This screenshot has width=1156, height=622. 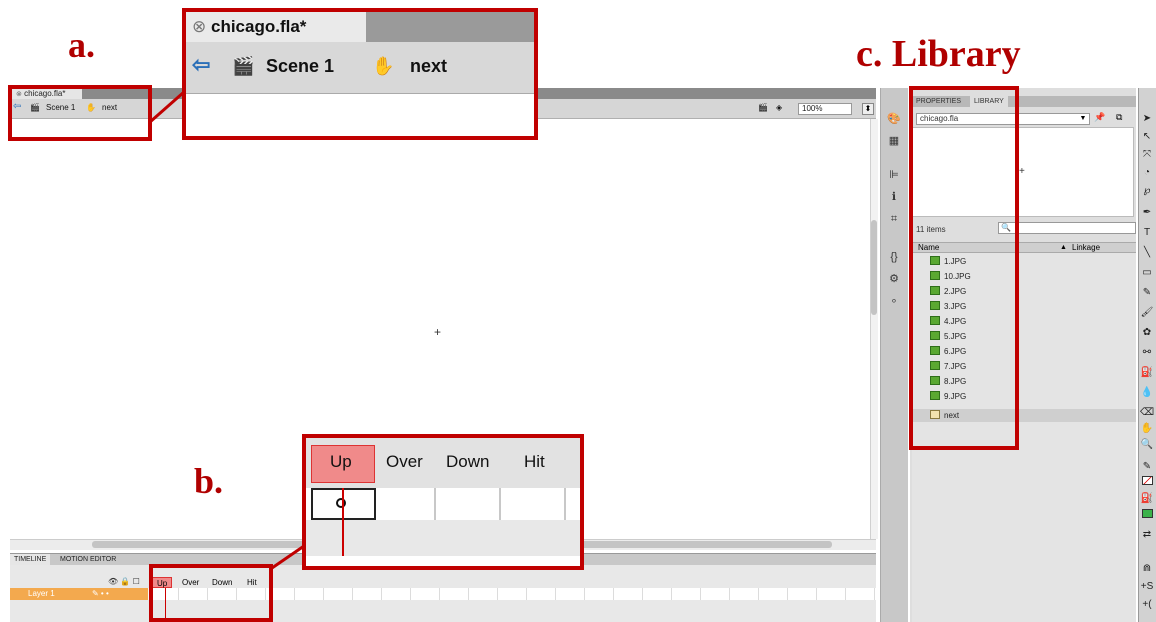 I want to click on zoom-b-label-over: Over, so click(x=404, y=461).